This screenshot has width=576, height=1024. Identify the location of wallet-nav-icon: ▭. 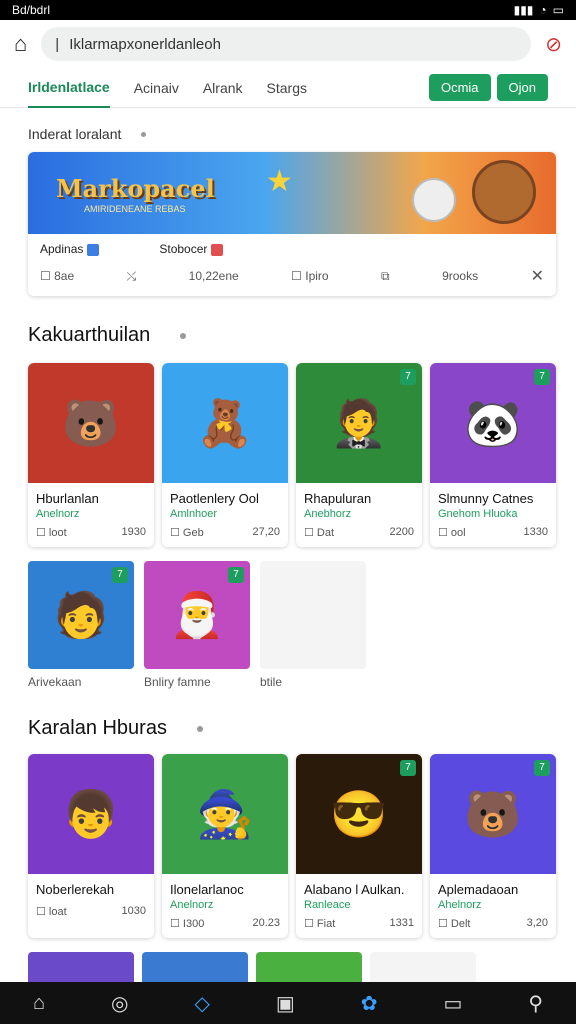
(452, 1003).